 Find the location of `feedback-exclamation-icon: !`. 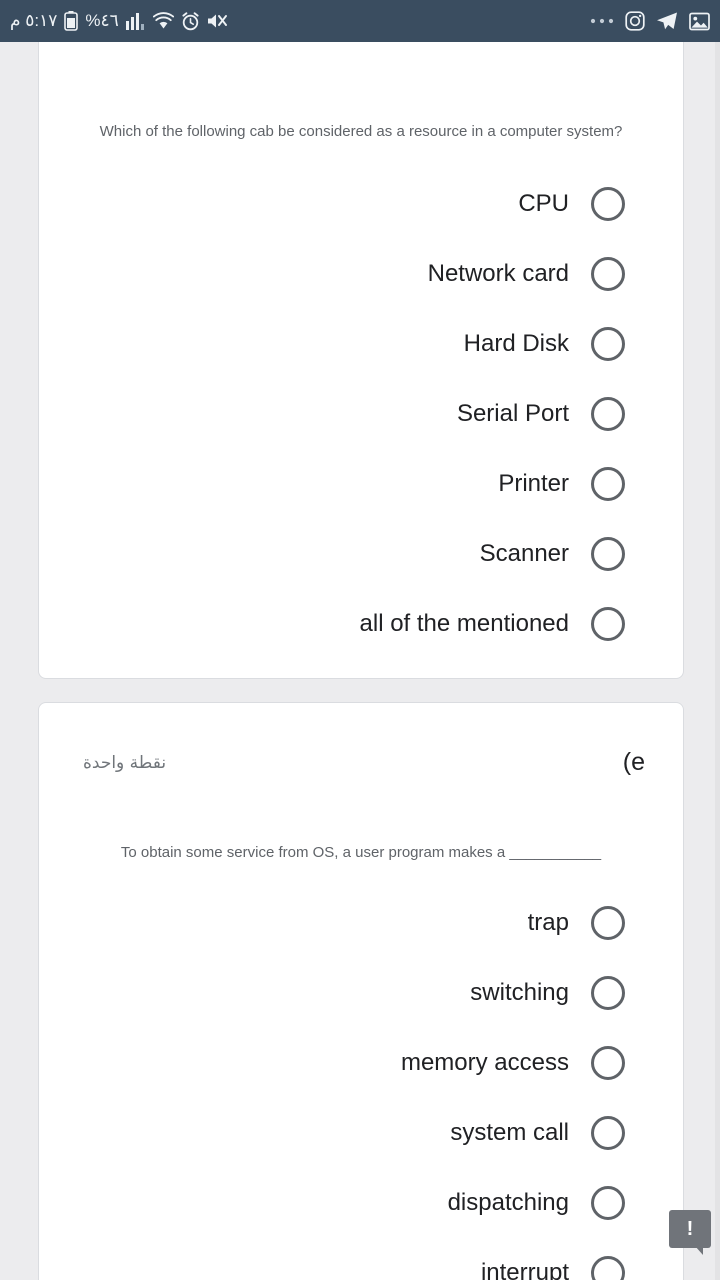

feedback-exclamation-icon: ! is located at coordinates (690, 1232).